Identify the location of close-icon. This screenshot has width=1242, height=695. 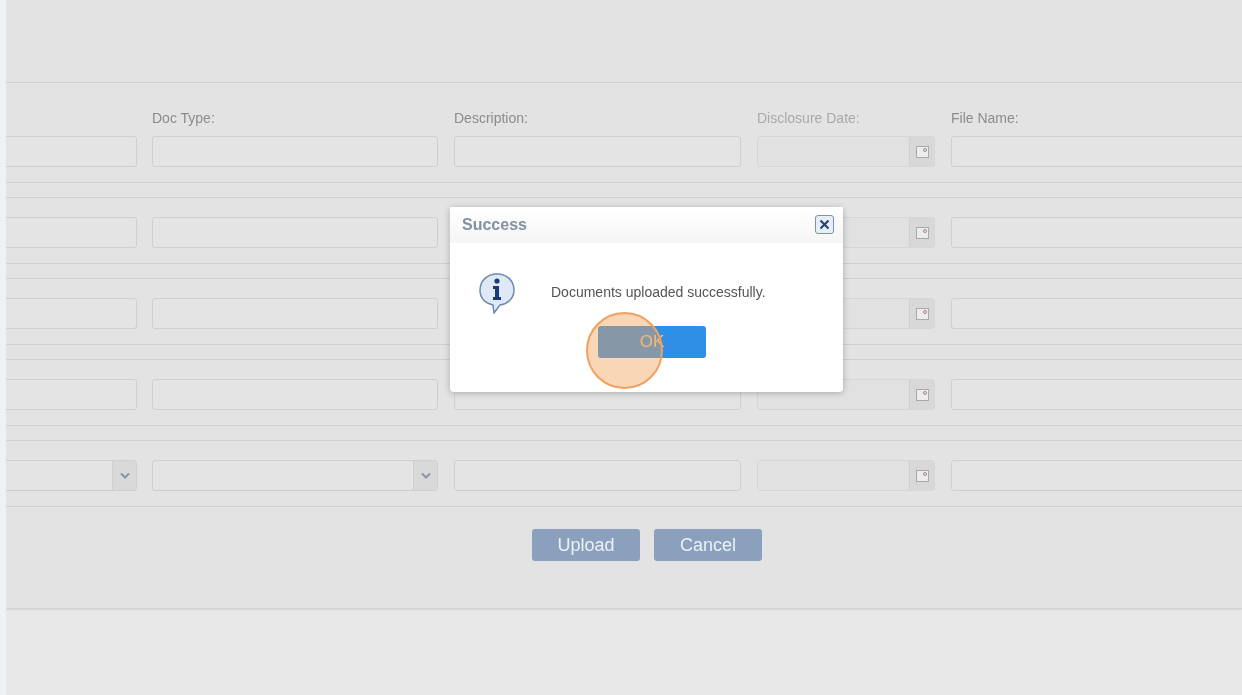
(824, 224).